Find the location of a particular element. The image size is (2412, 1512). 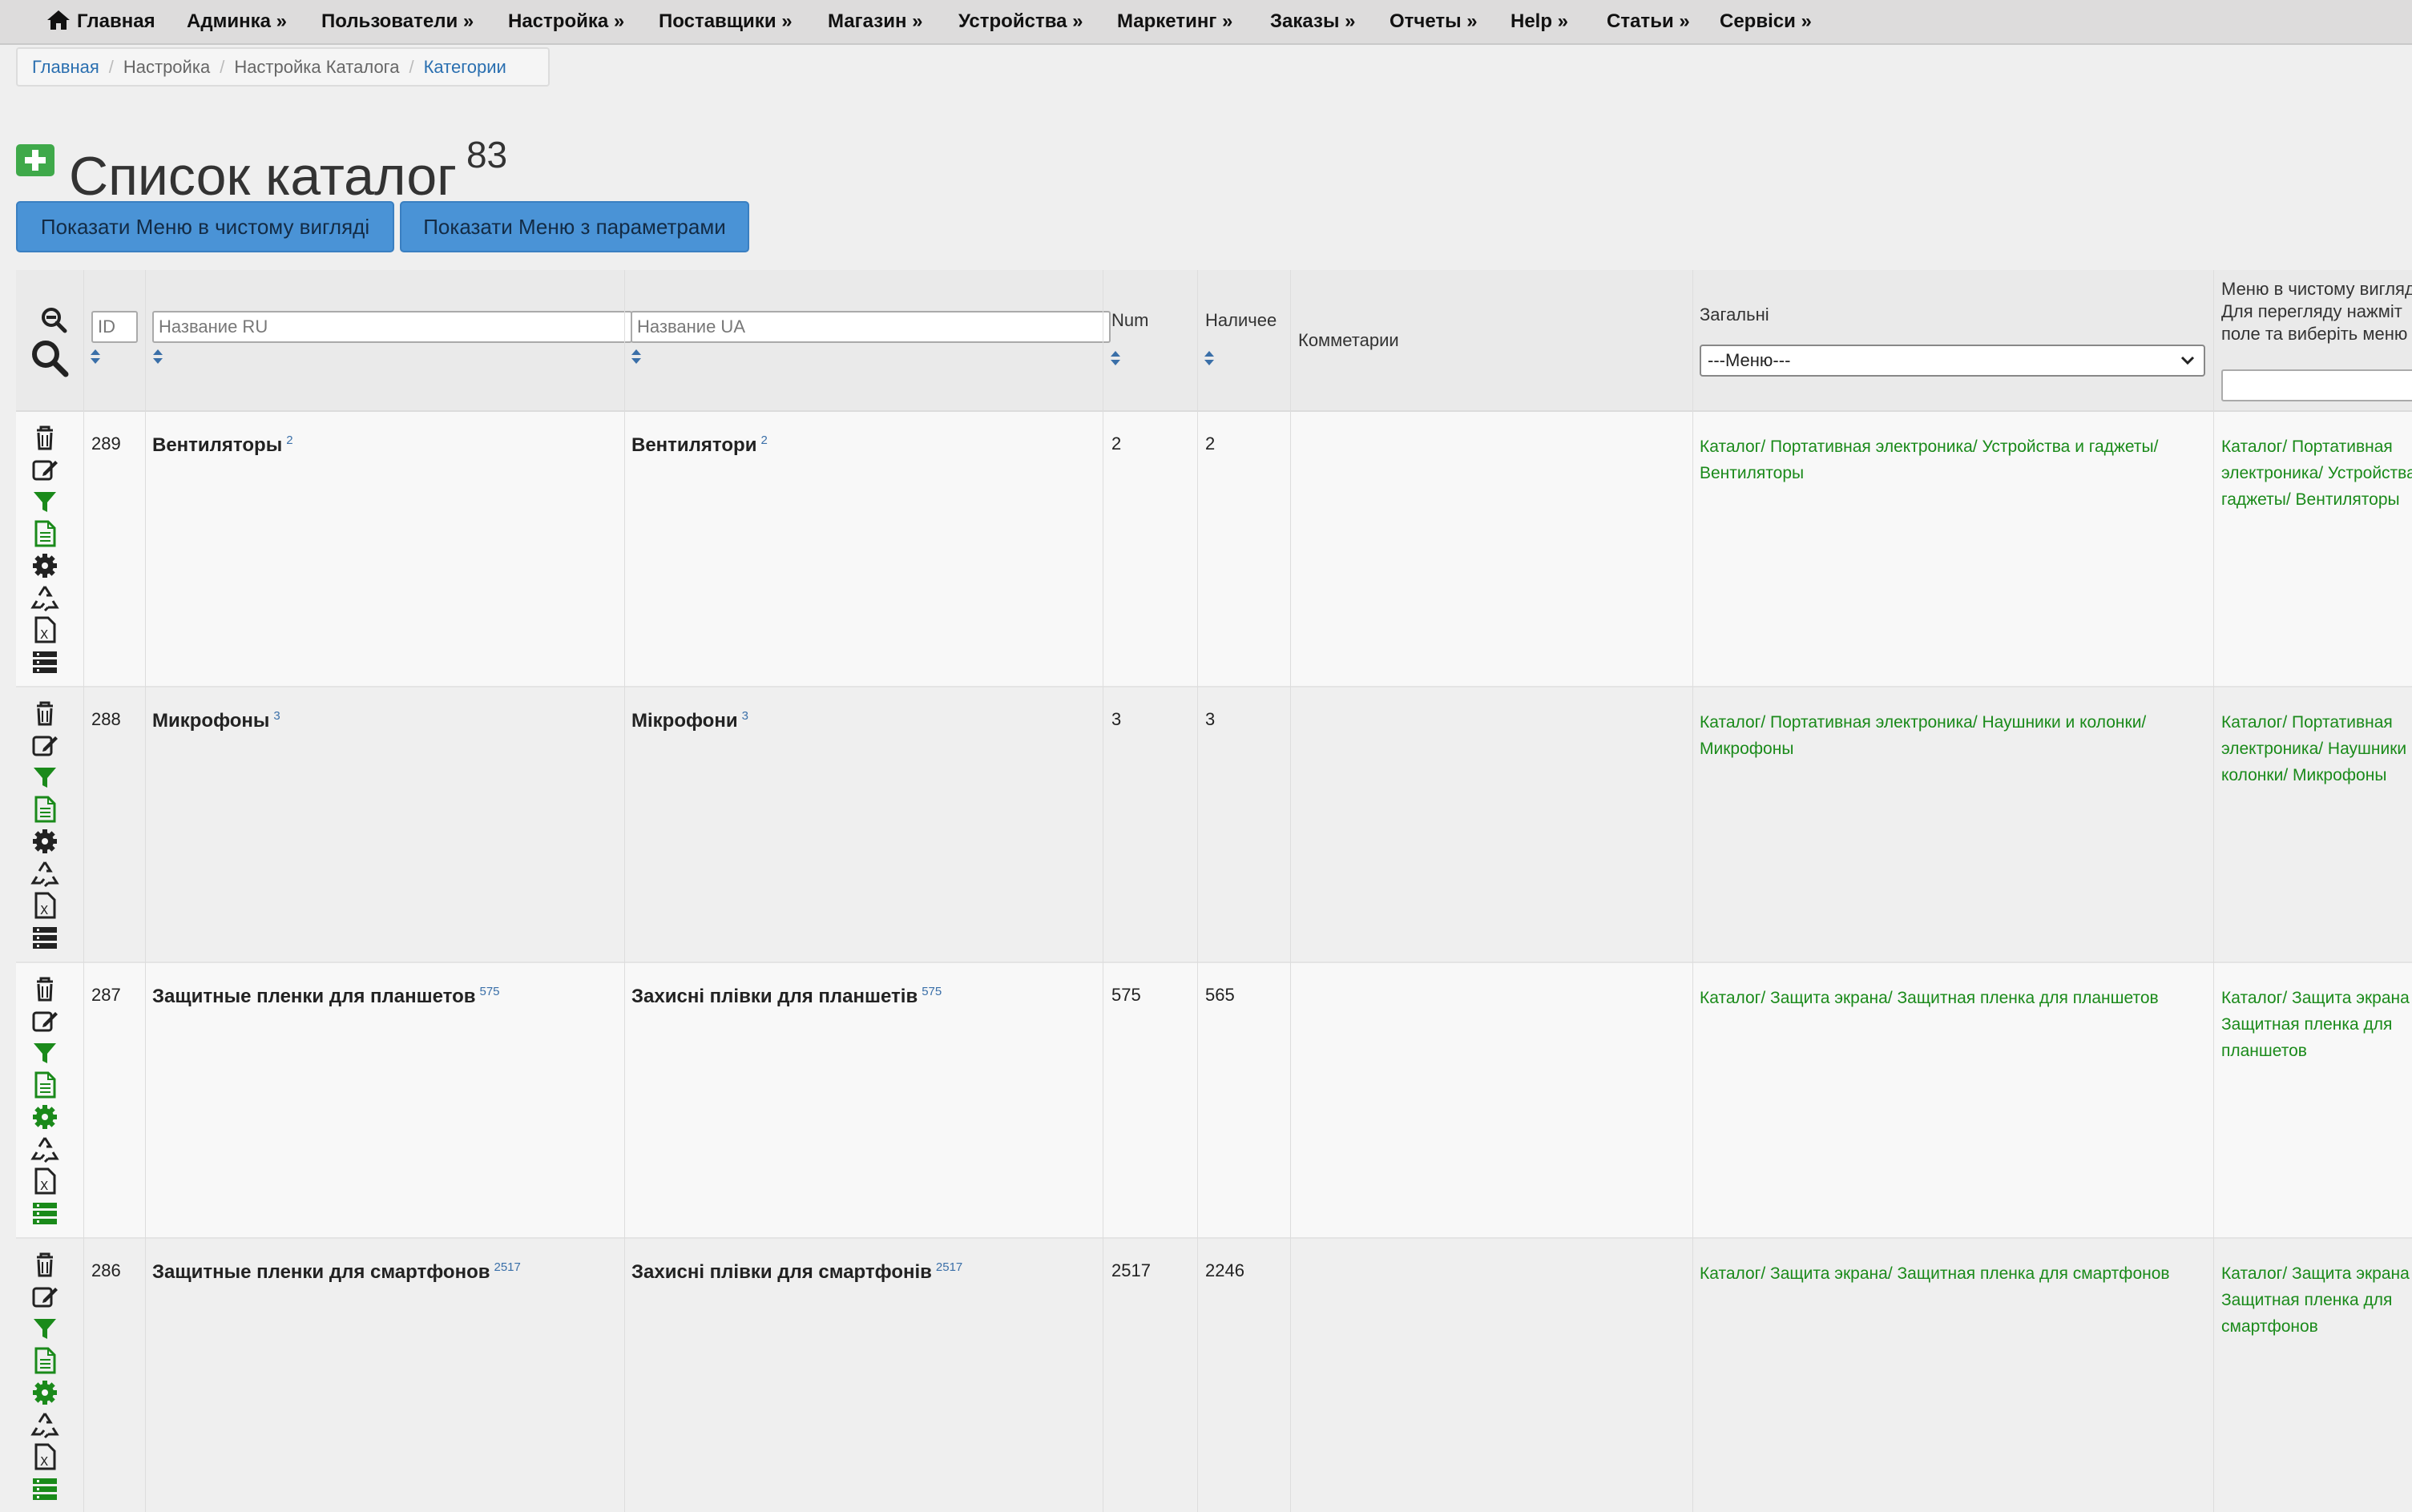

row-name-ru: Защитные пленки для планшетов 575 is located at coordinates (326, 996).